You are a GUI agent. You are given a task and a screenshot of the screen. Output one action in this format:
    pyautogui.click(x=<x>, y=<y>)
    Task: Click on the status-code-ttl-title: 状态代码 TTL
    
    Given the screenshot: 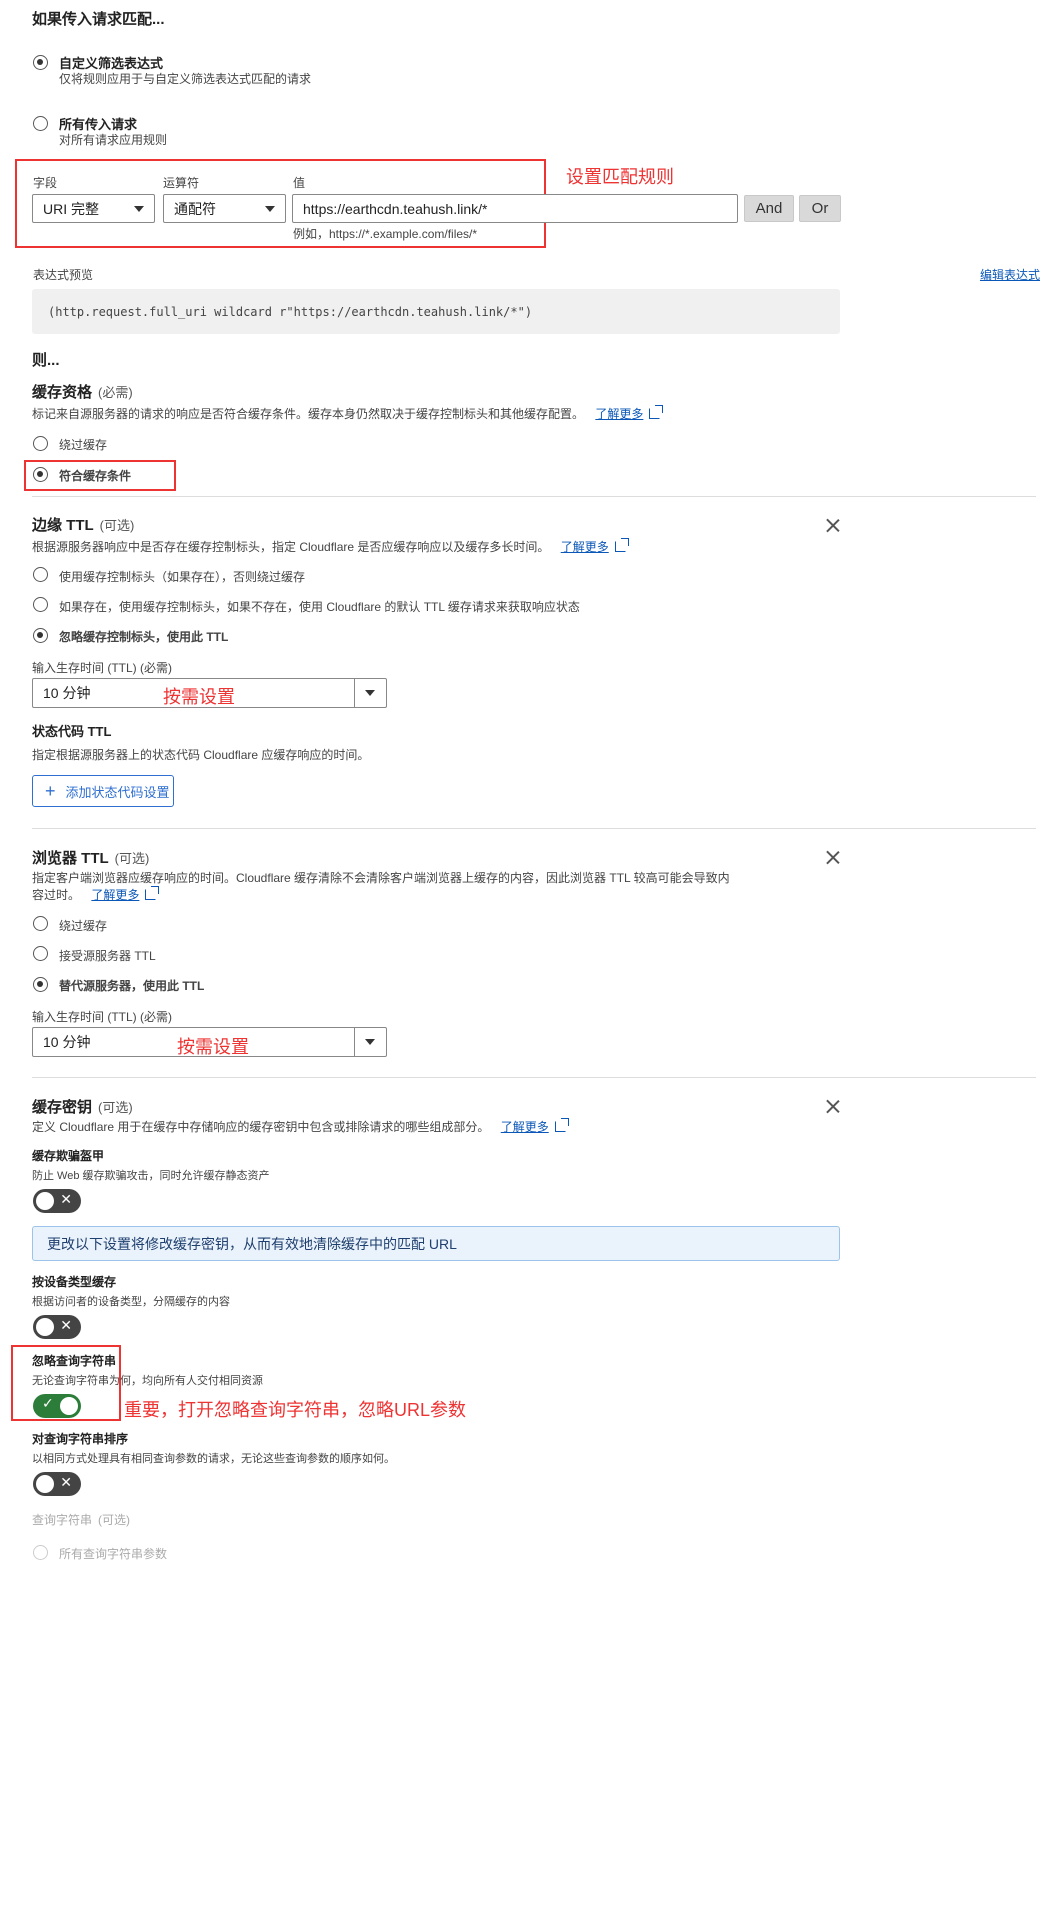 What is the action you would take?
    pyautogui.click(x=72, y=731)
    